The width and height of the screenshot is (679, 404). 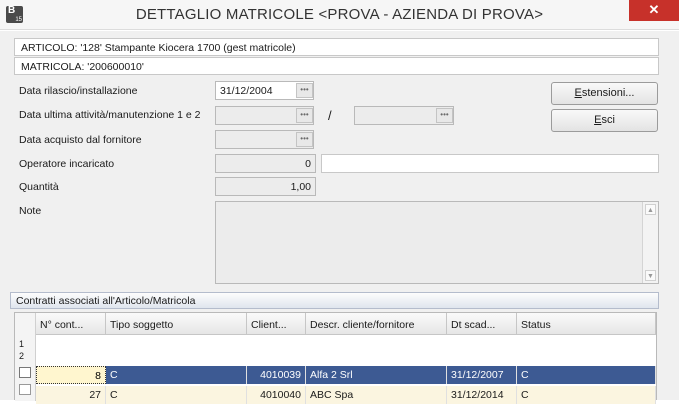 What do you see at coordinates (482, 375) in the screenshot?
I see `cell-scadenza: 31/12/2007` at bounding box center [482, 375].